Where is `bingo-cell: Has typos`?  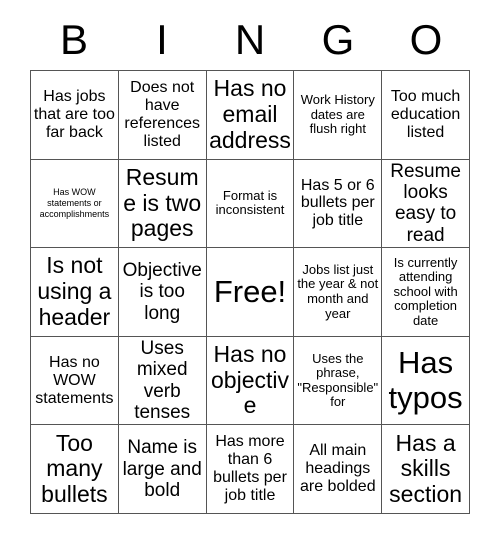 bingo-cell: Has typos is located at coordinates (426, 381).